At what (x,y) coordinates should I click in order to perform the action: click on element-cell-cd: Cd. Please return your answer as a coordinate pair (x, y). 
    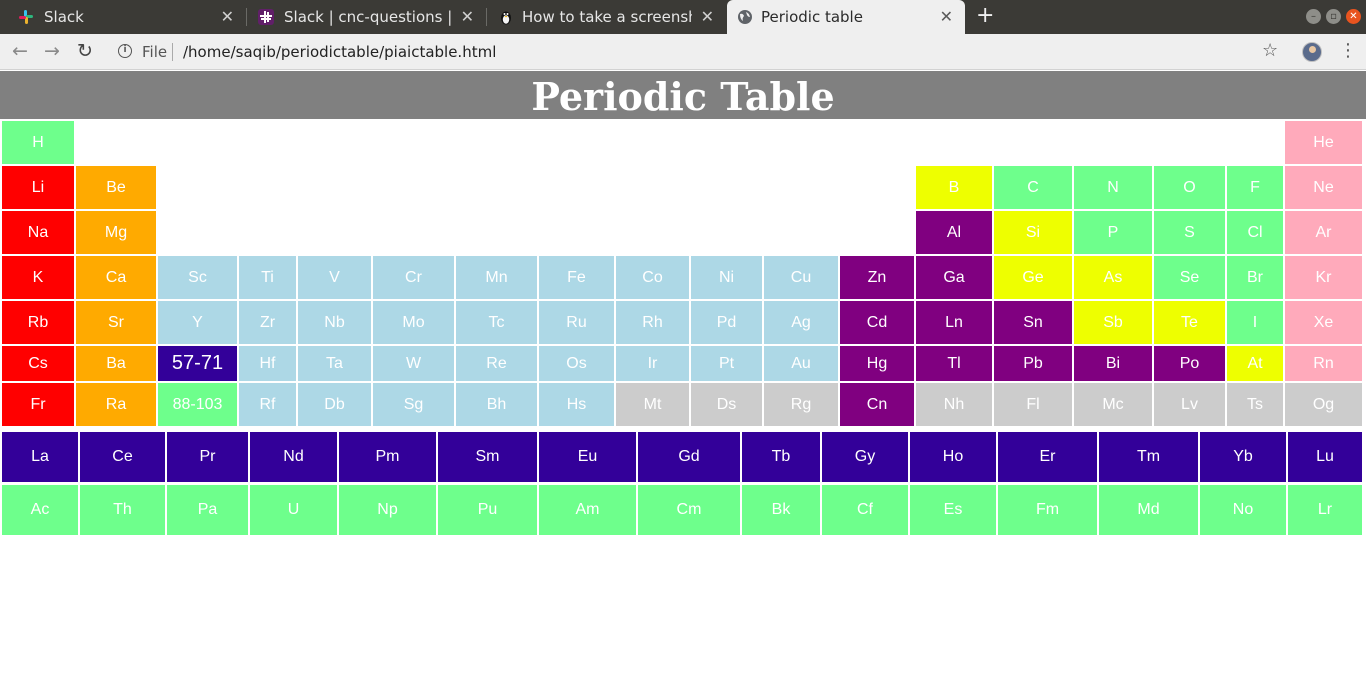
    Looking at the image, I should click on (877, 322).